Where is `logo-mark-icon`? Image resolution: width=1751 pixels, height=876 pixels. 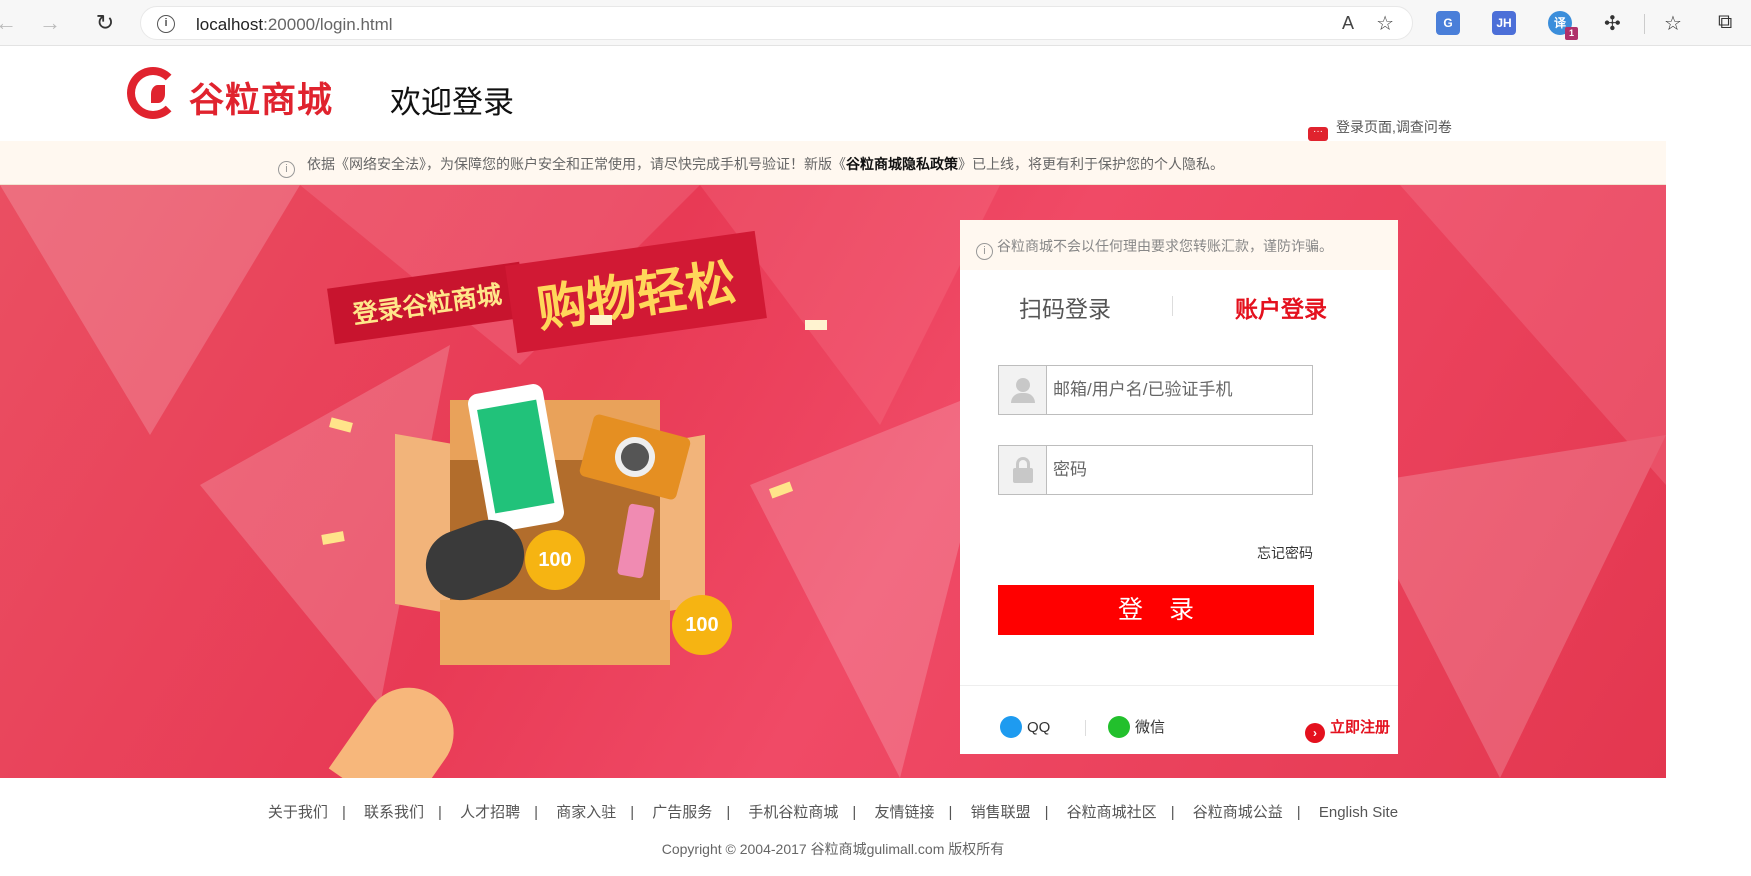
logo-mark-icon is located at coordinates (153, 93).